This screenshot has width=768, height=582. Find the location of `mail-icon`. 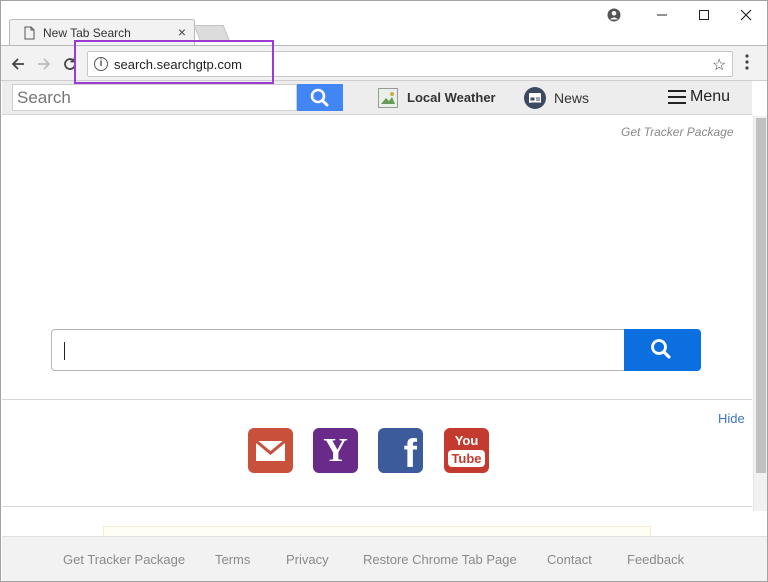

mail-icon is located at coordinates (270, 450).